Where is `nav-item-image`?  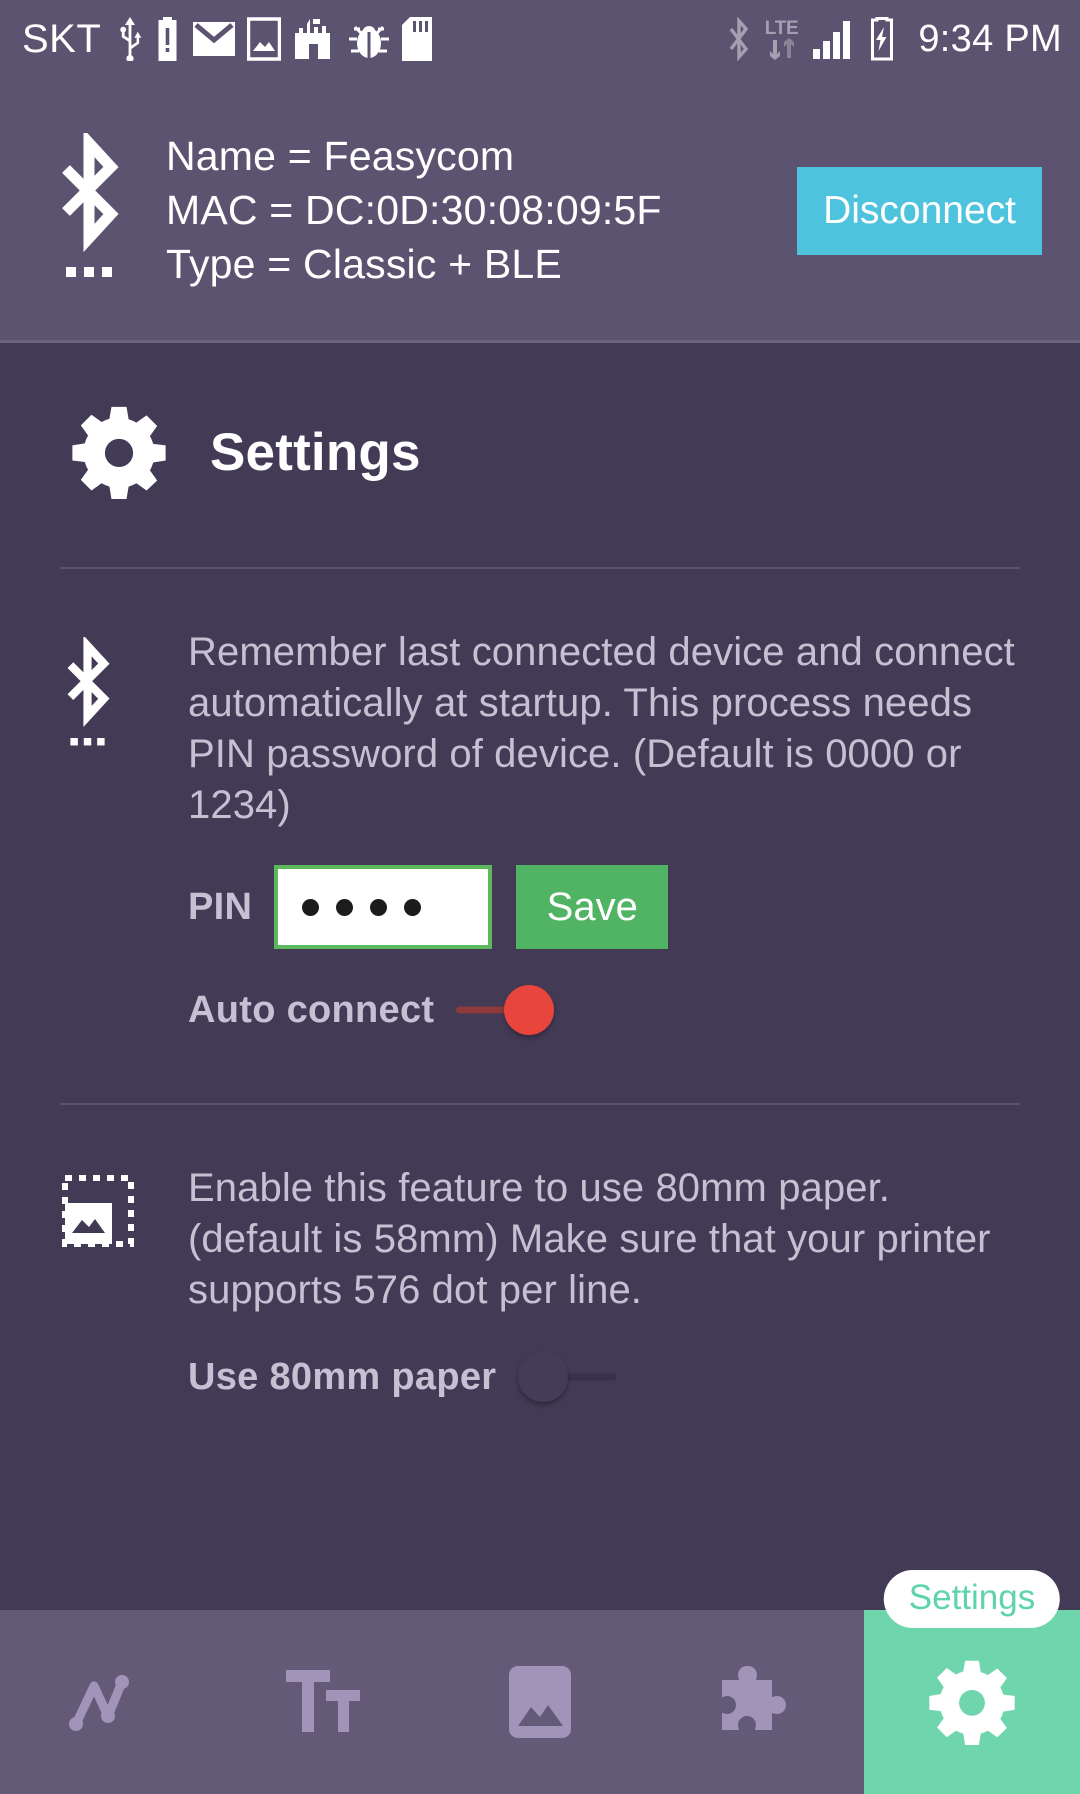
nav-item-image is located at coordinates (540, 1702).